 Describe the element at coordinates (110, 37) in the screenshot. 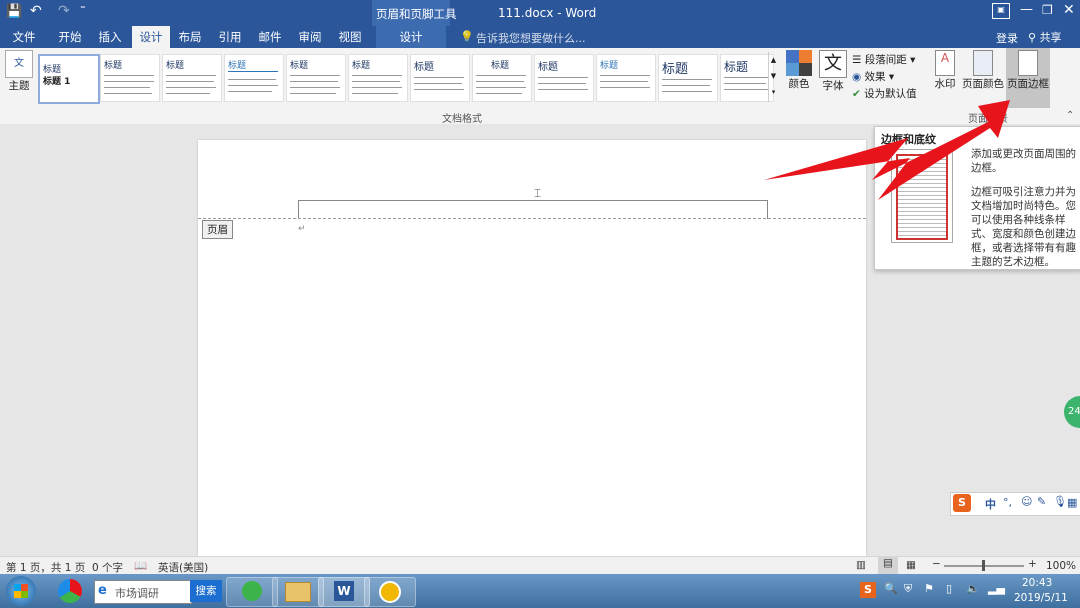

I see `tab-insert: 插入` at that location.